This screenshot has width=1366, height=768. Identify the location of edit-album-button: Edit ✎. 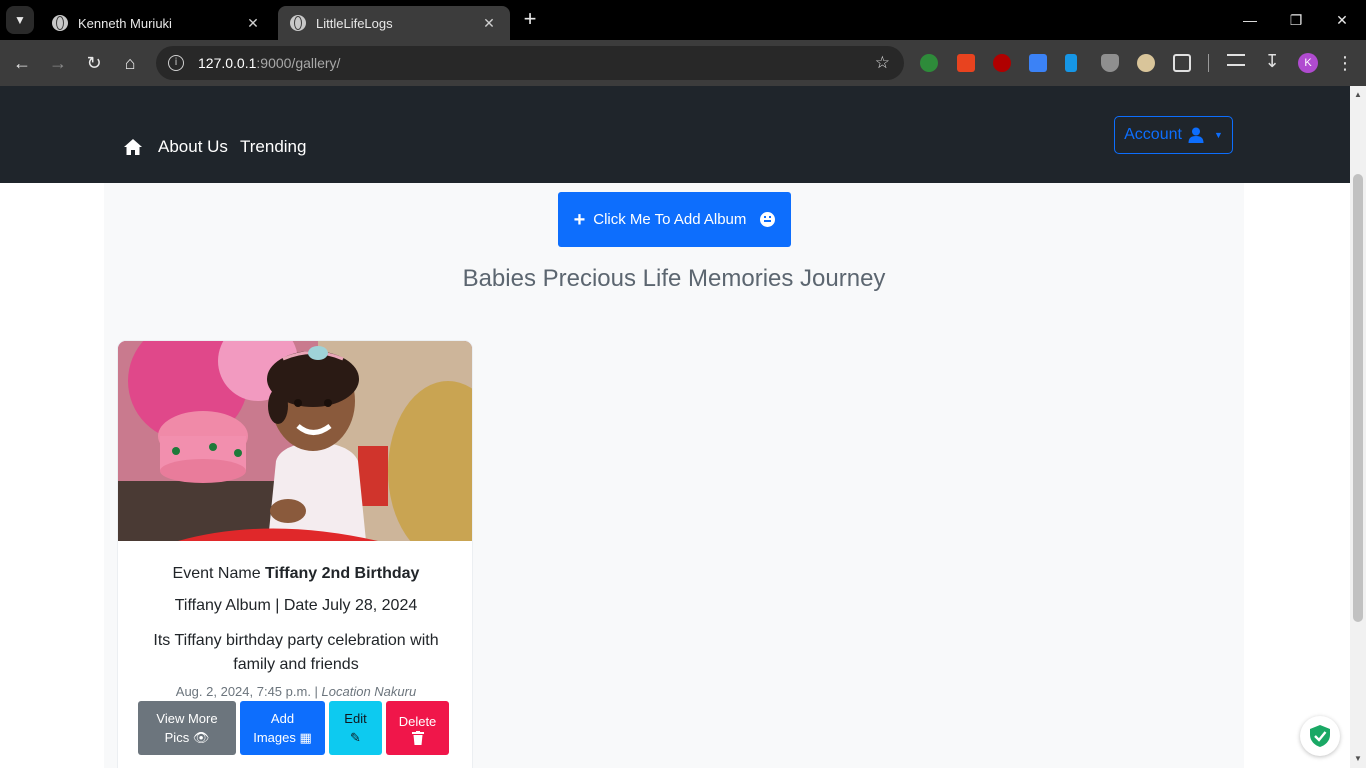
(355, 728).